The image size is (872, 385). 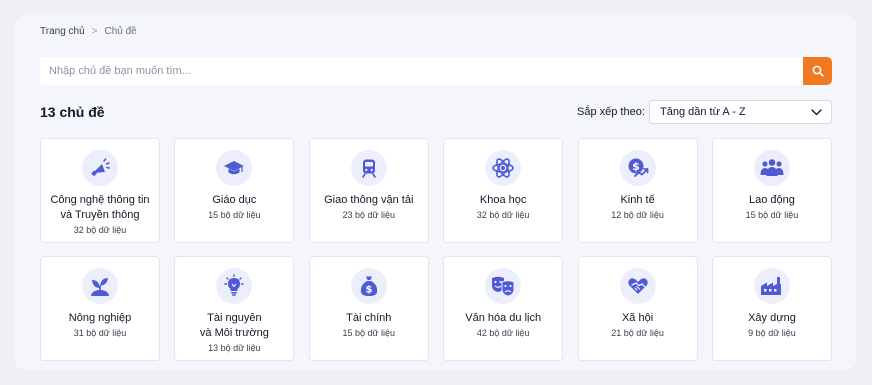 I want to click on sort-label: Sắp xếp theo:, so click(x=611, y=112).